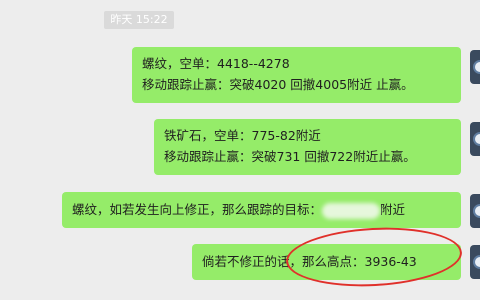  Describe the element at coordinates (393, 209) in the screenshot. I see `message-text: 附近` at that location.